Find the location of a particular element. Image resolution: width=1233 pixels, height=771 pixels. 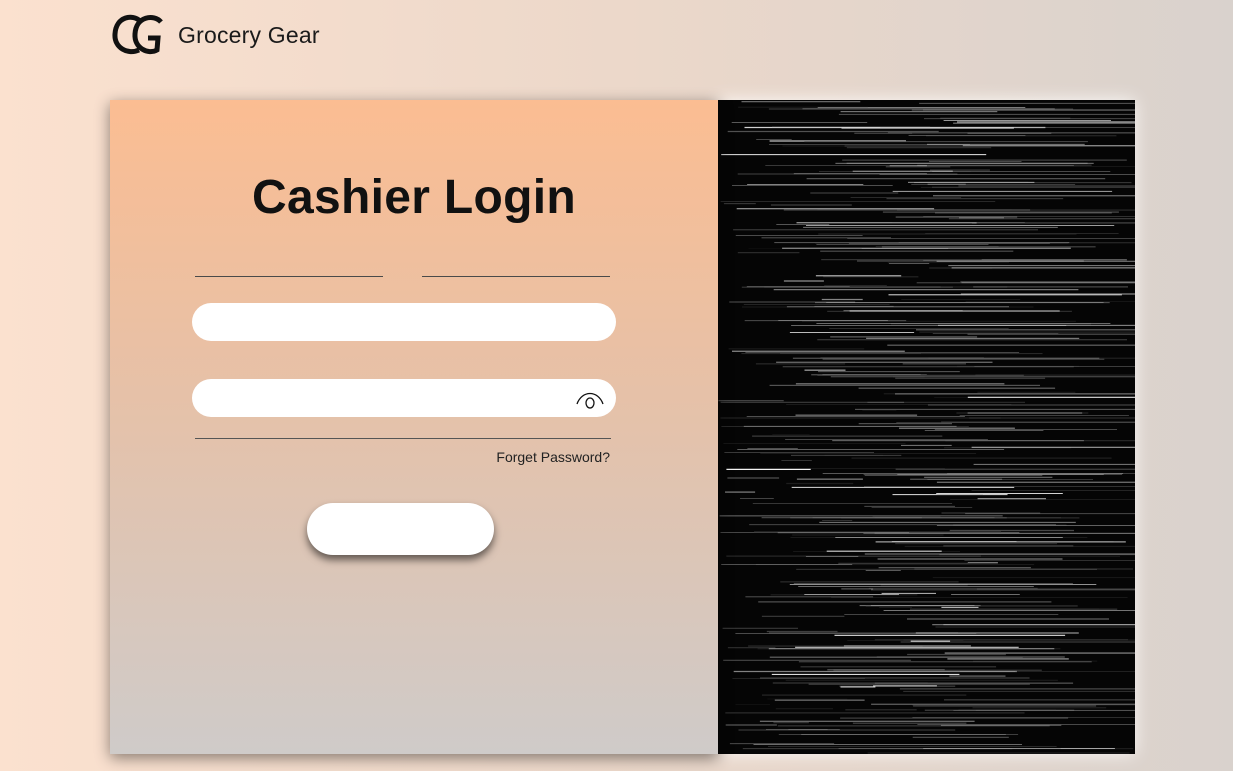

eye-icon is located at coordinates (590, 398).